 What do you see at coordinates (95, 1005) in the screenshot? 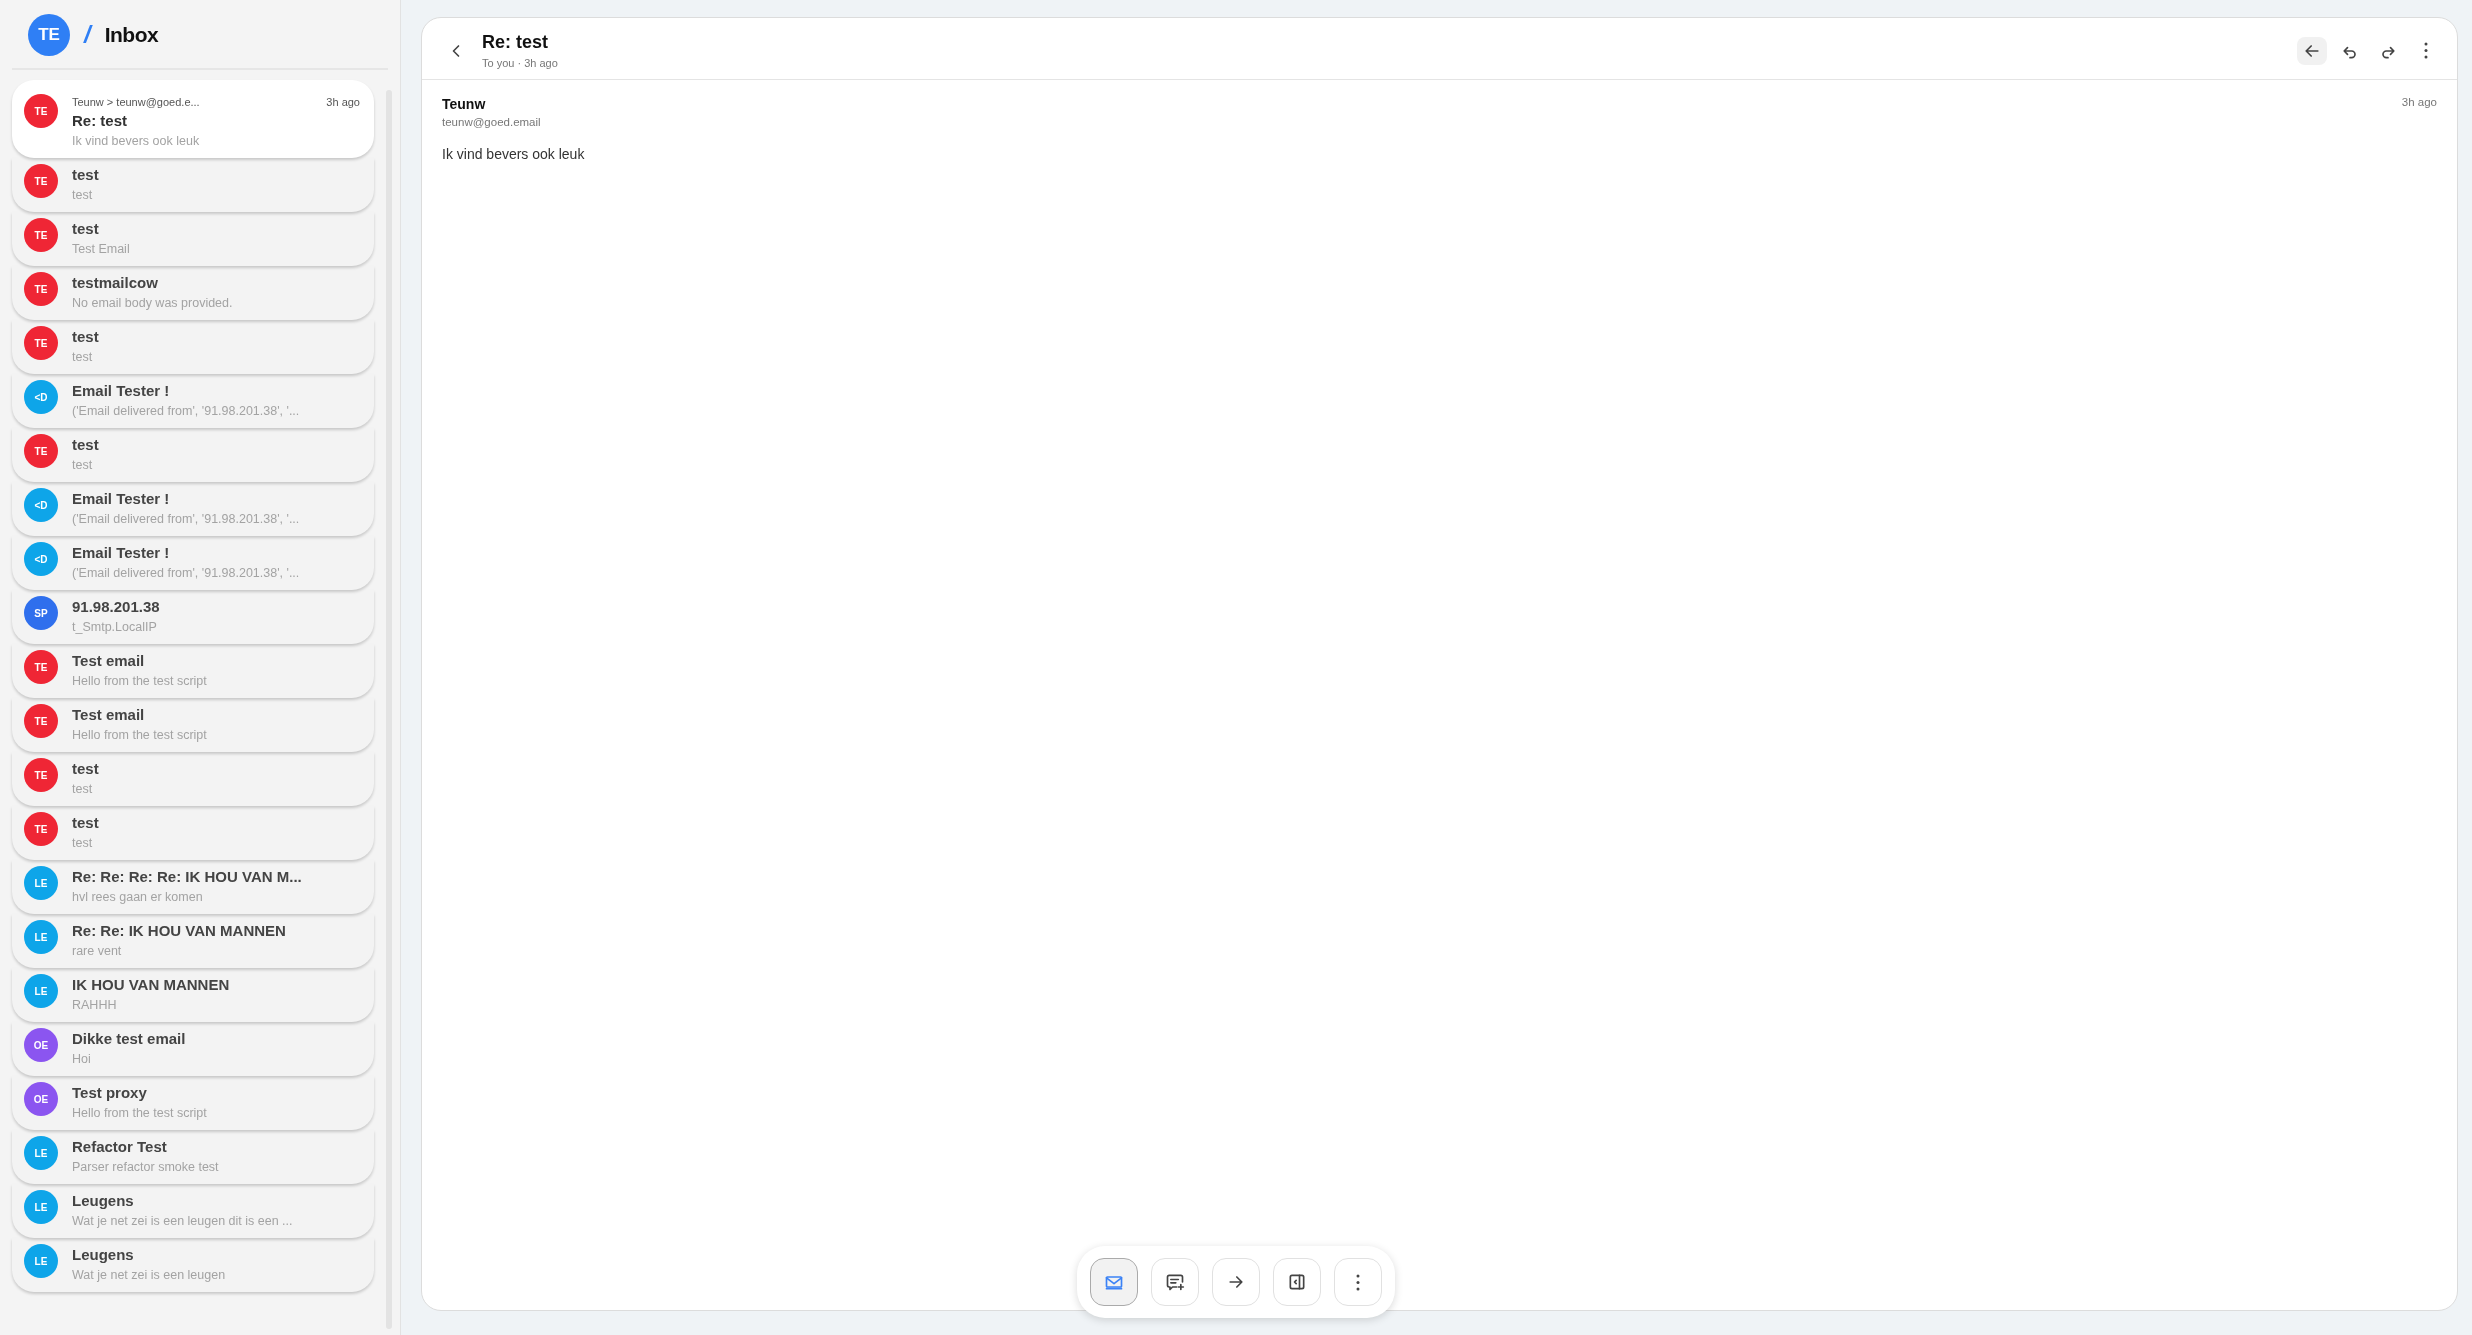
I see `email-preview: RAHHH` at bounding box center [95, 1005].